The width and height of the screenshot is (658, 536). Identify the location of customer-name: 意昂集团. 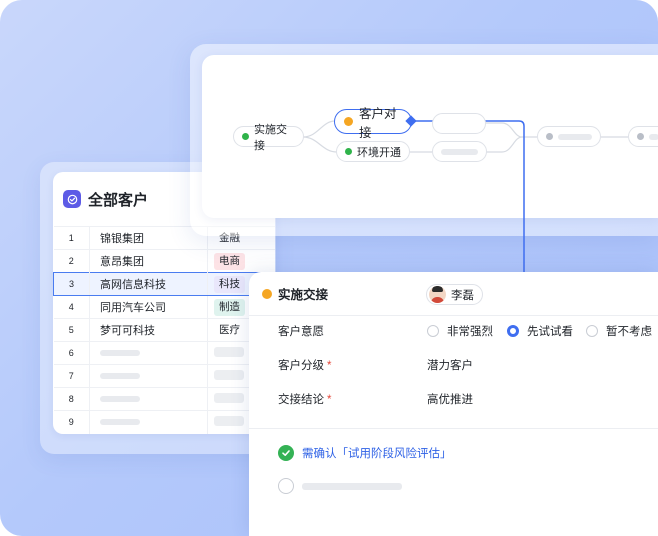
(148, 261).